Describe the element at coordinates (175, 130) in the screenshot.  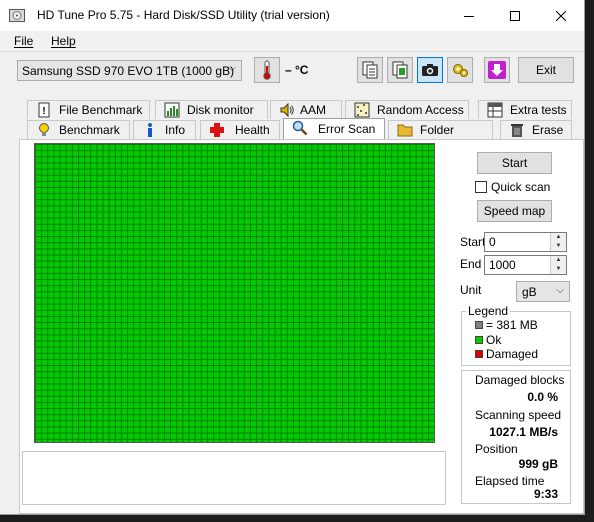
I see `tab-label: Info` at that location.